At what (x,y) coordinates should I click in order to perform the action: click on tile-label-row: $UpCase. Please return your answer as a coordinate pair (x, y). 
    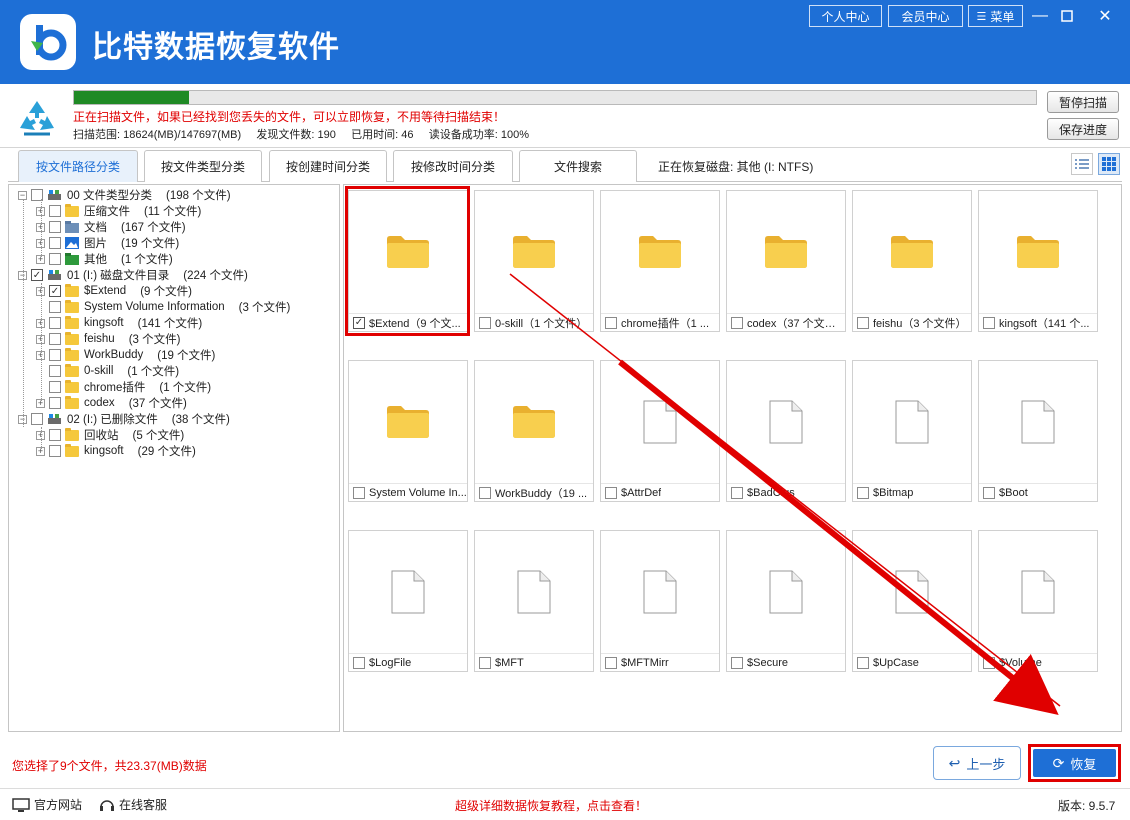
    Looking at the image, I should click on (912, 662).